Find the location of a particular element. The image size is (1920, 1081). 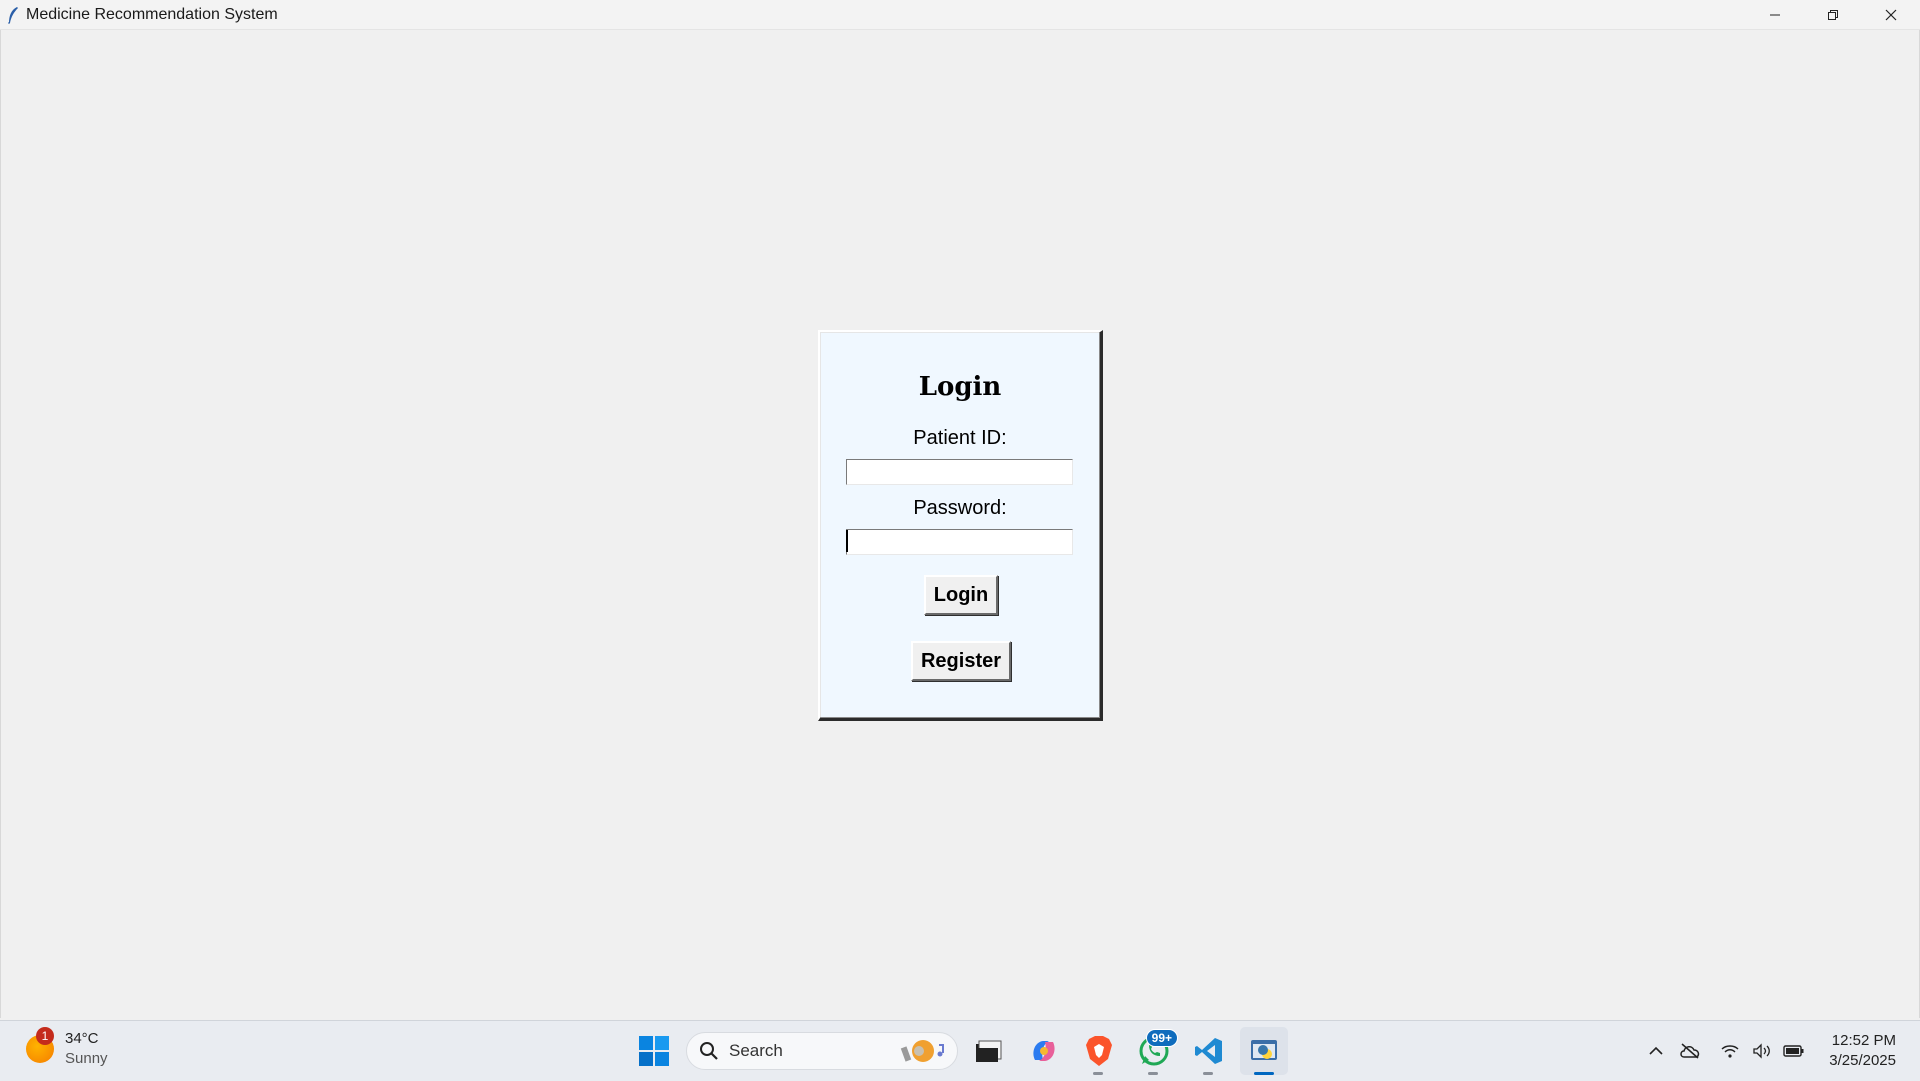

vscode-icon is located at coordinates (1208, 1051).